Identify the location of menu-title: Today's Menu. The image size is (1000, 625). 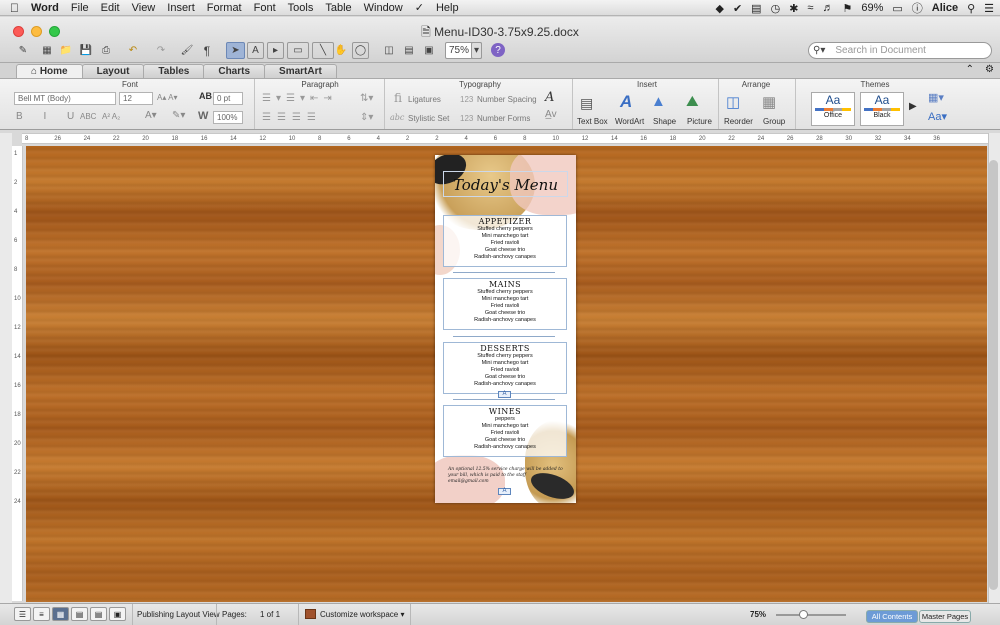
(505, 184).